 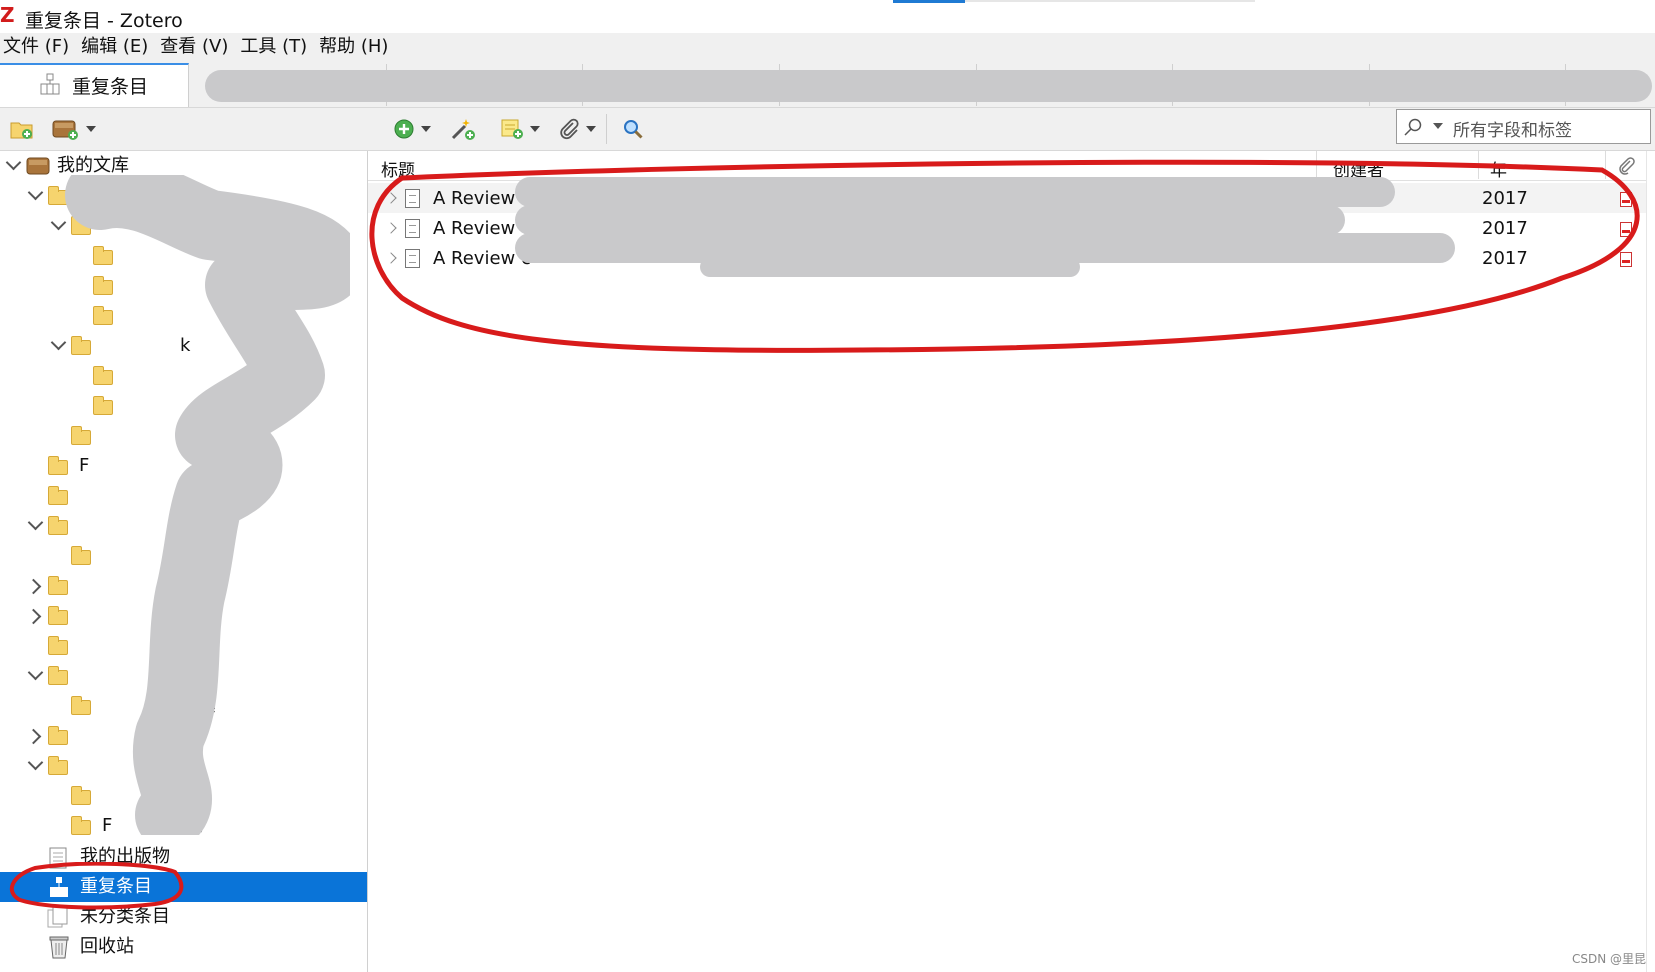 What do you see at coordinates (606, 129) in the screenshot?
I see `toolbar-separator` at bounding box center [606, 129].